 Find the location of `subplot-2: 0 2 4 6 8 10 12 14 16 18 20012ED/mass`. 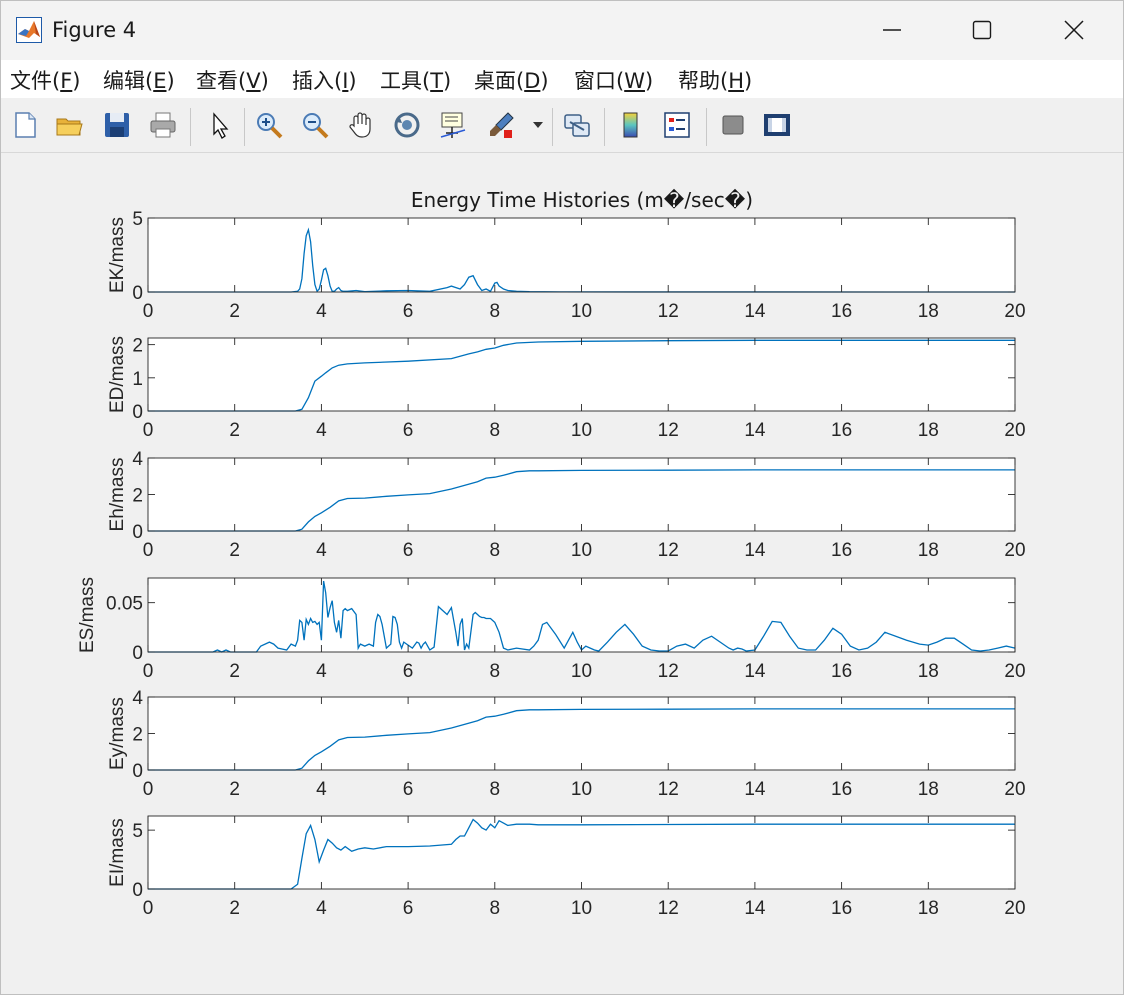

subplot-2: 0 2 4 6 8 10 12 14 16 18 20012ED/mass is located at coordinates (566, 388).